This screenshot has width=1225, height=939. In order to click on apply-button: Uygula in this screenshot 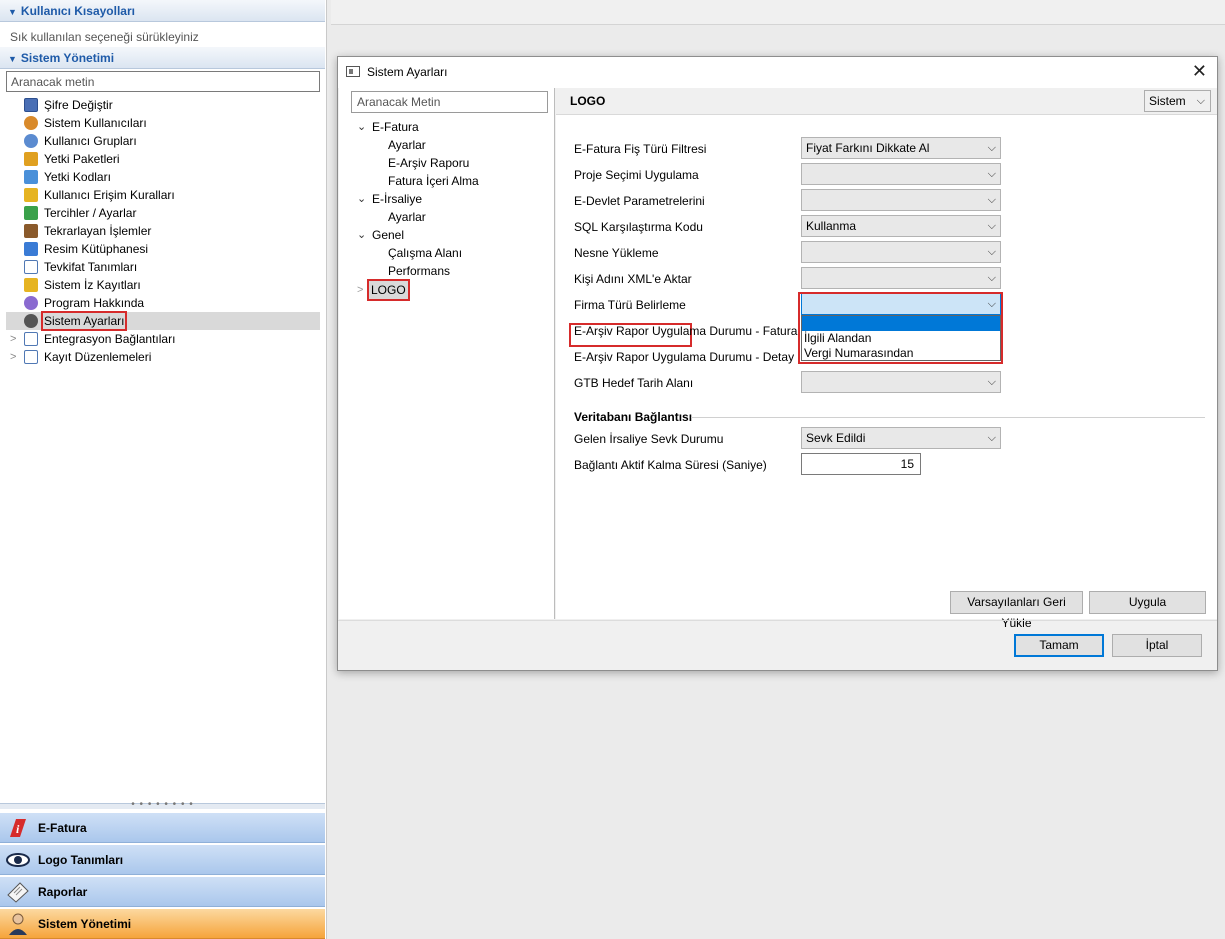, I will do `click(1147, 602)`.